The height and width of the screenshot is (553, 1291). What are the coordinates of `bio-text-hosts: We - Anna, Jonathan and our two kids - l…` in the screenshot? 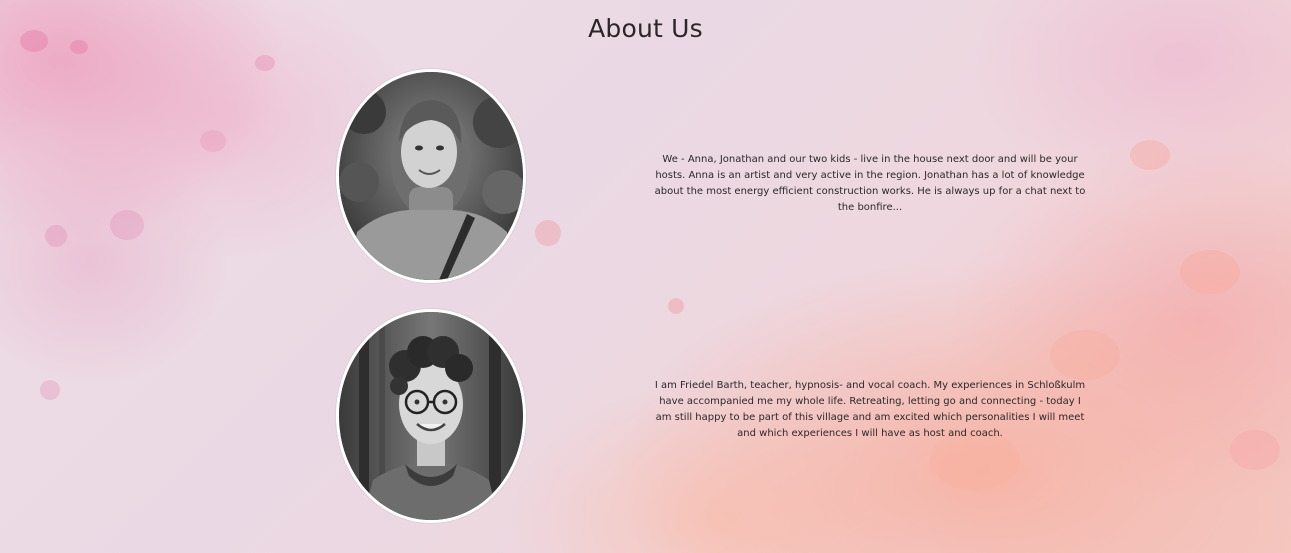 It's located at (870, 183).